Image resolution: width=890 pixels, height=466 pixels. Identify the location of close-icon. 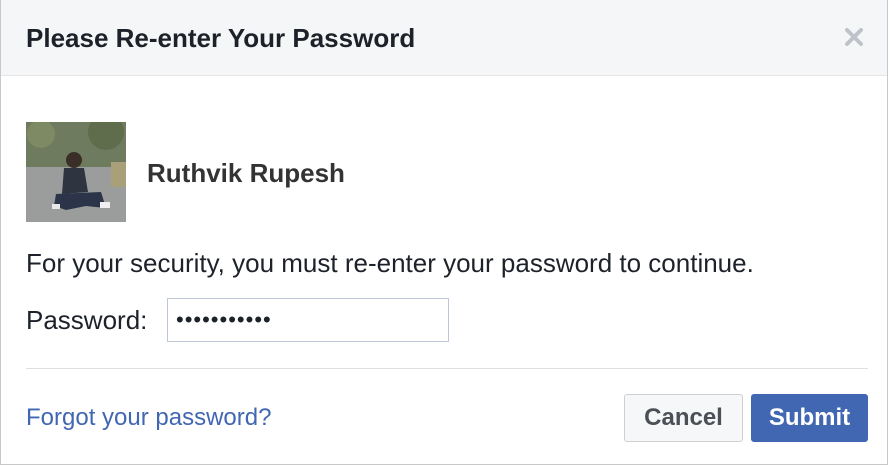
(854, 37).